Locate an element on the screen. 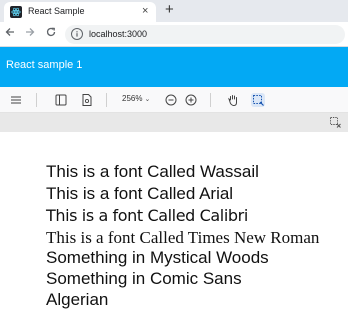  font-sample-calibri: This is a font Called Calibri is located at coordinates (147, 215).